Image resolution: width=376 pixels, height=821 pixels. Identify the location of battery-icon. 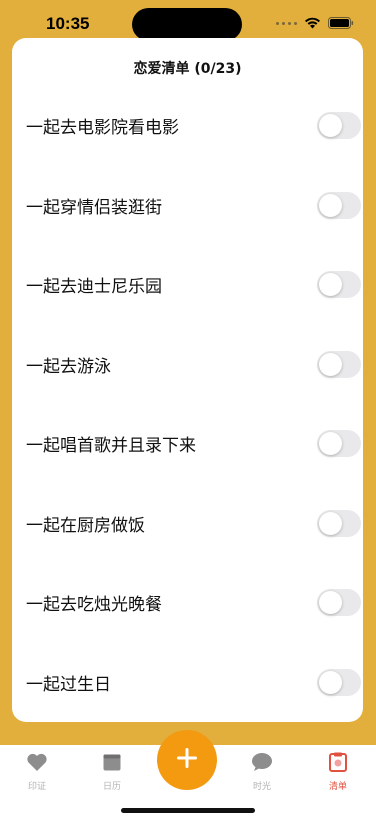
(341, 23).